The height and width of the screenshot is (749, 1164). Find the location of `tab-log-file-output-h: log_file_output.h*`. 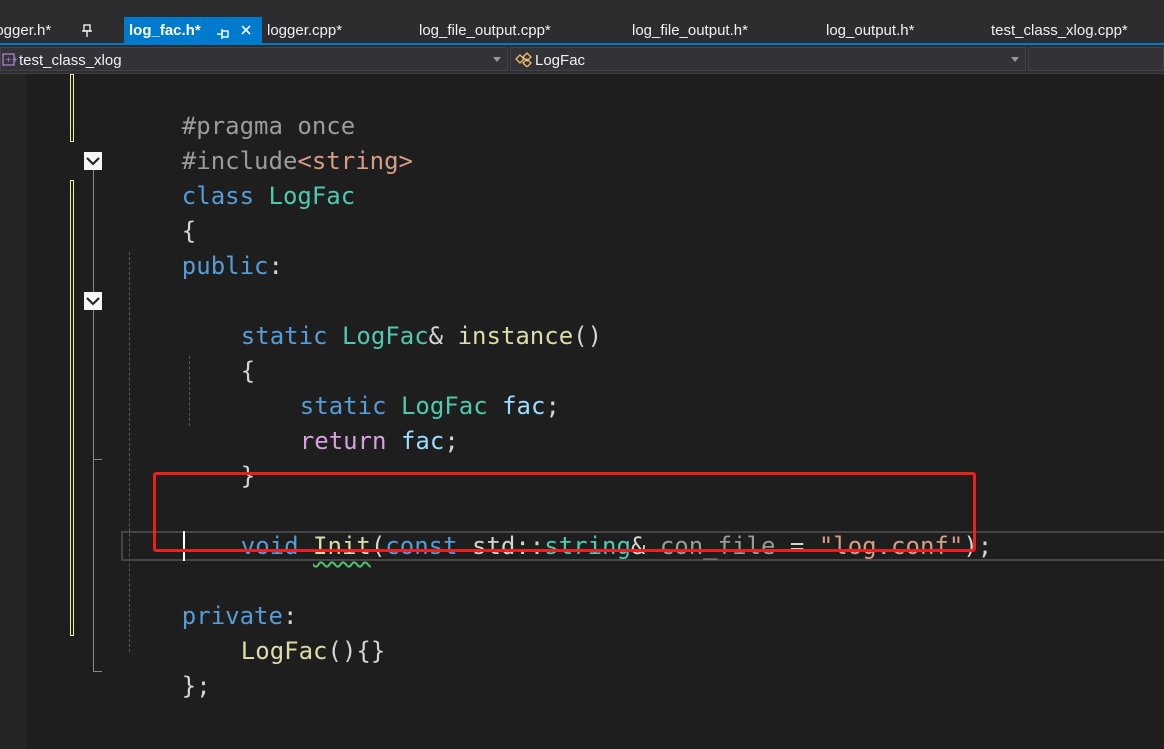

tab-log-file-output-h: log_file_output.h* is located at coordinates (707, 30).